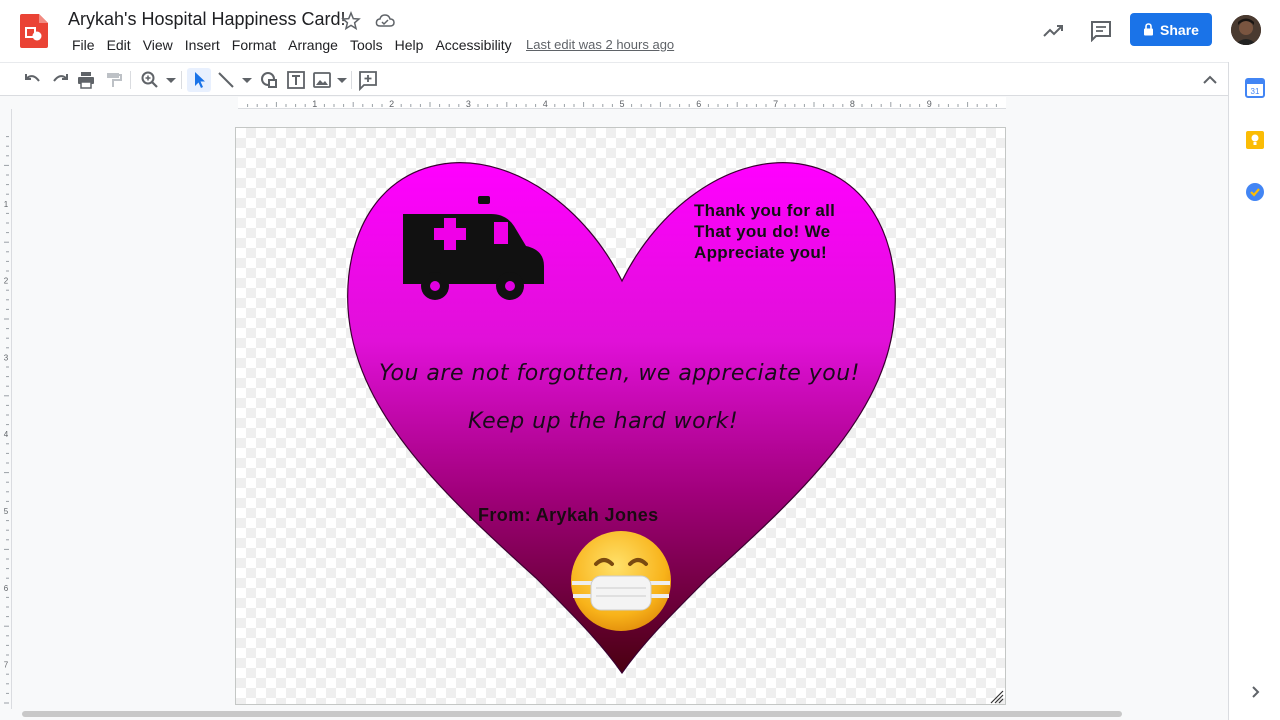  Describe the element at coordinates (1255, 192) in the screenshot. I see `tasks-icon` at that location.